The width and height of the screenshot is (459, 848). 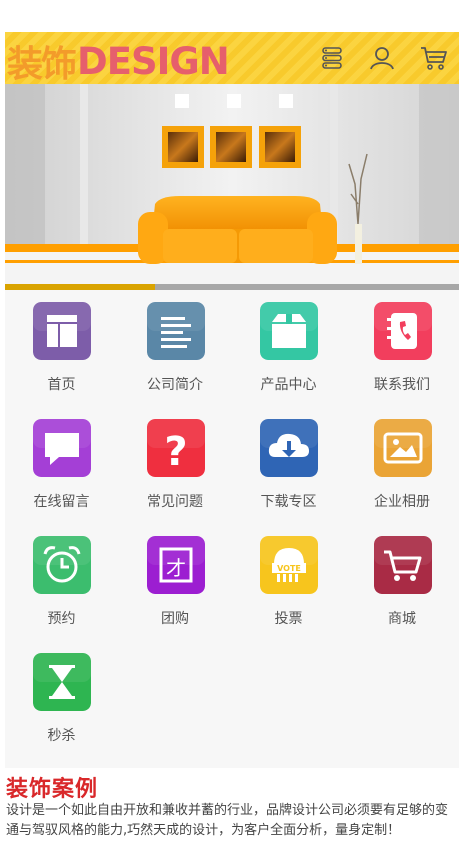 What do you see at coordinates (175, 385) in the screenshot?
I see `nav-item-label: 公司简介` at bounding box center [175, 385].